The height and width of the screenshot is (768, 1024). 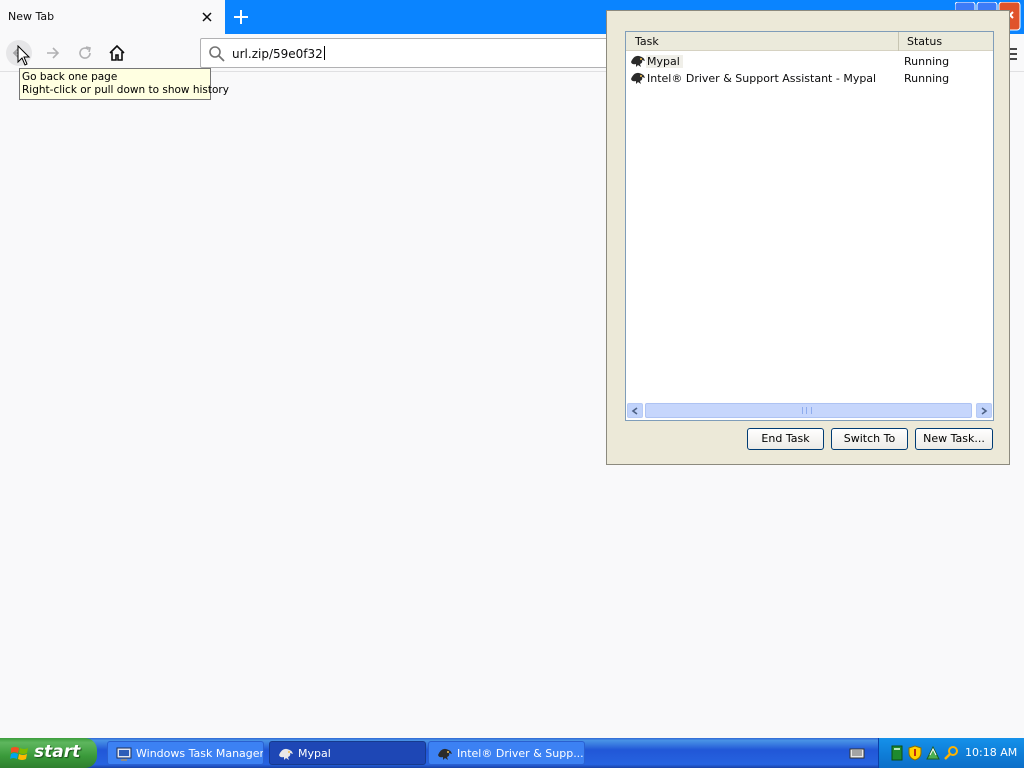 I want to click on home-button, so click(x=117, y=53).